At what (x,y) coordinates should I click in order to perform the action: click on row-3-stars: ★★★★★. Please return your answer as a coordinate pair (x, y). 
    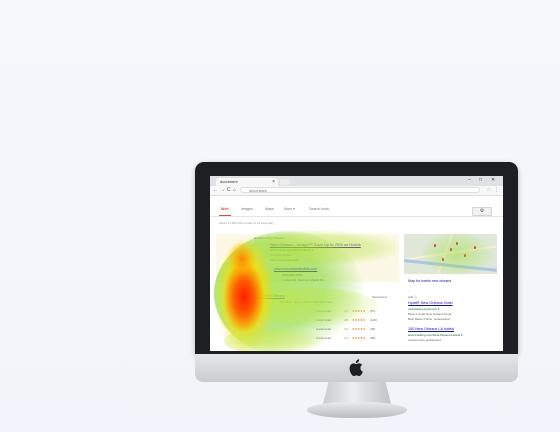
    Looking at the image, I should click on (359, 329).